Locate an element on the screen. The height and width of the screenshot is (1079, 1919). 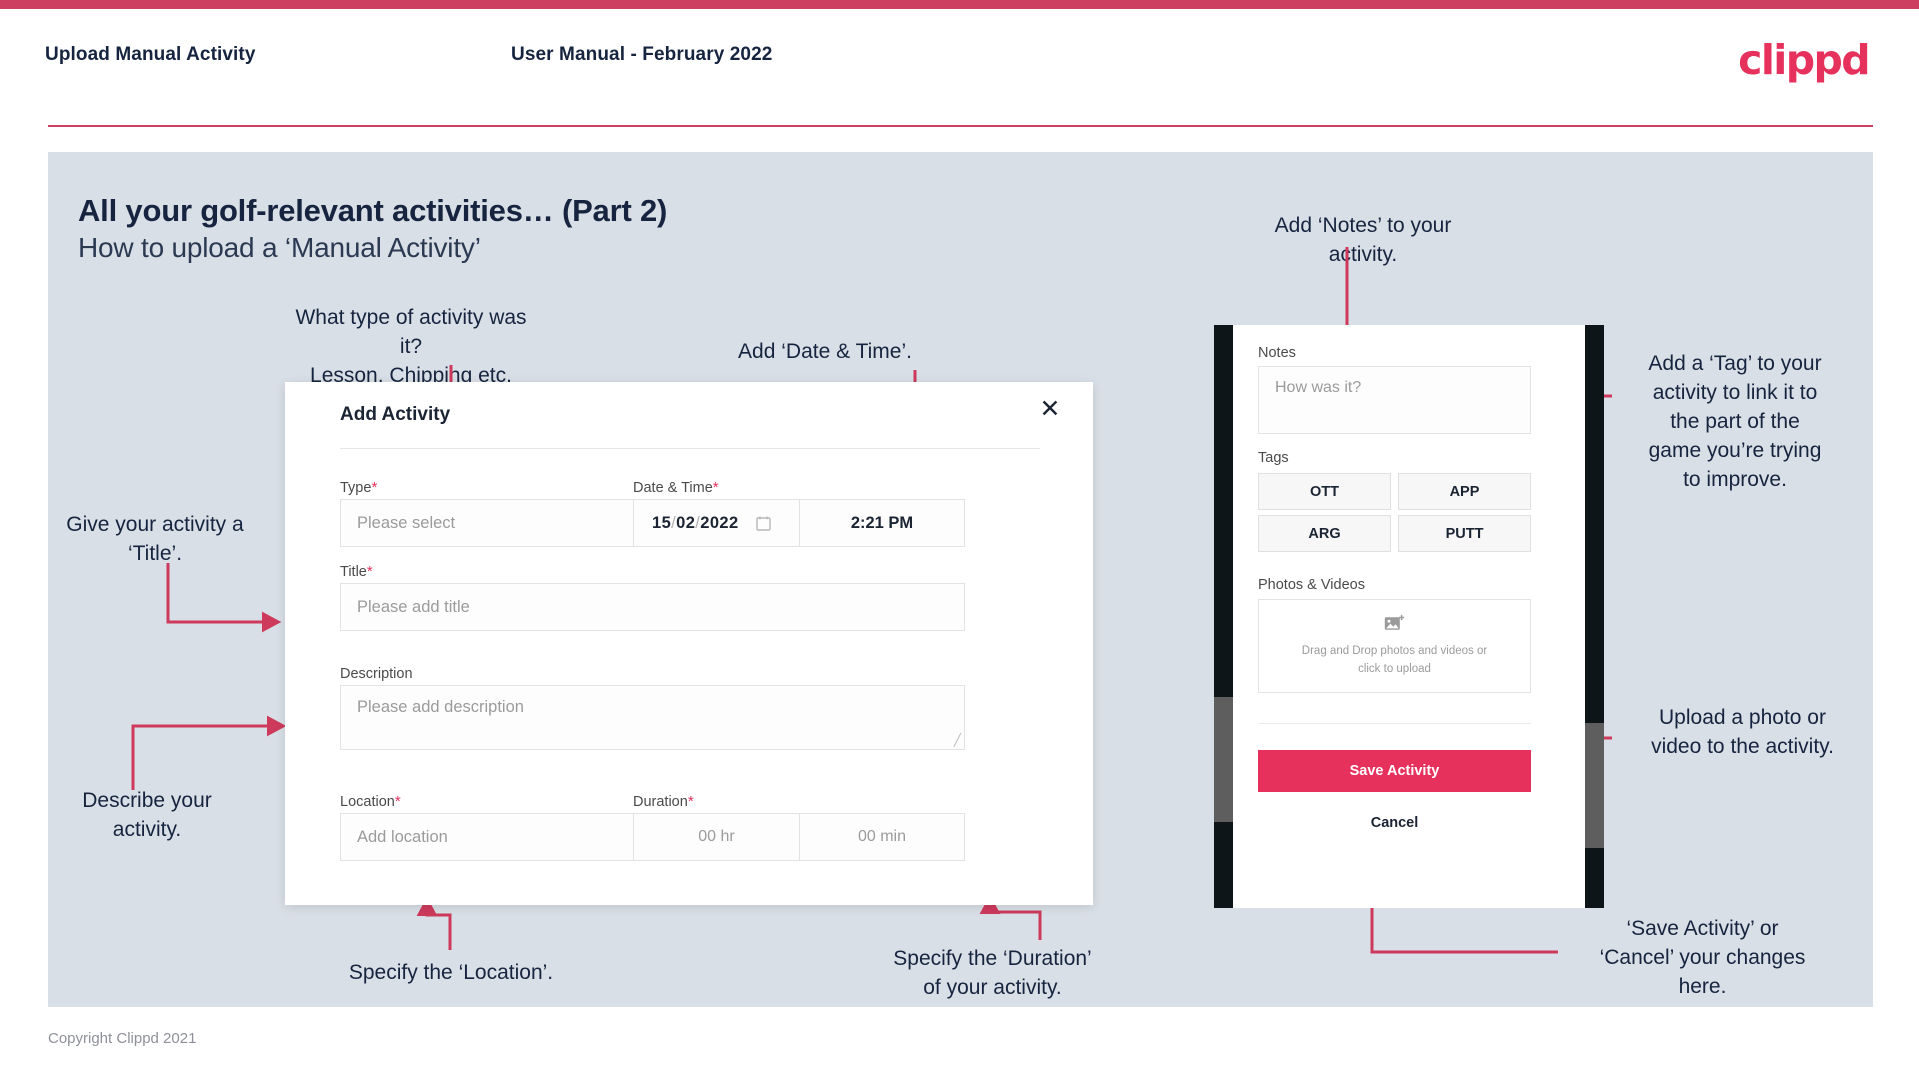
title-input: Please add title is located at coordinates (652, 607).